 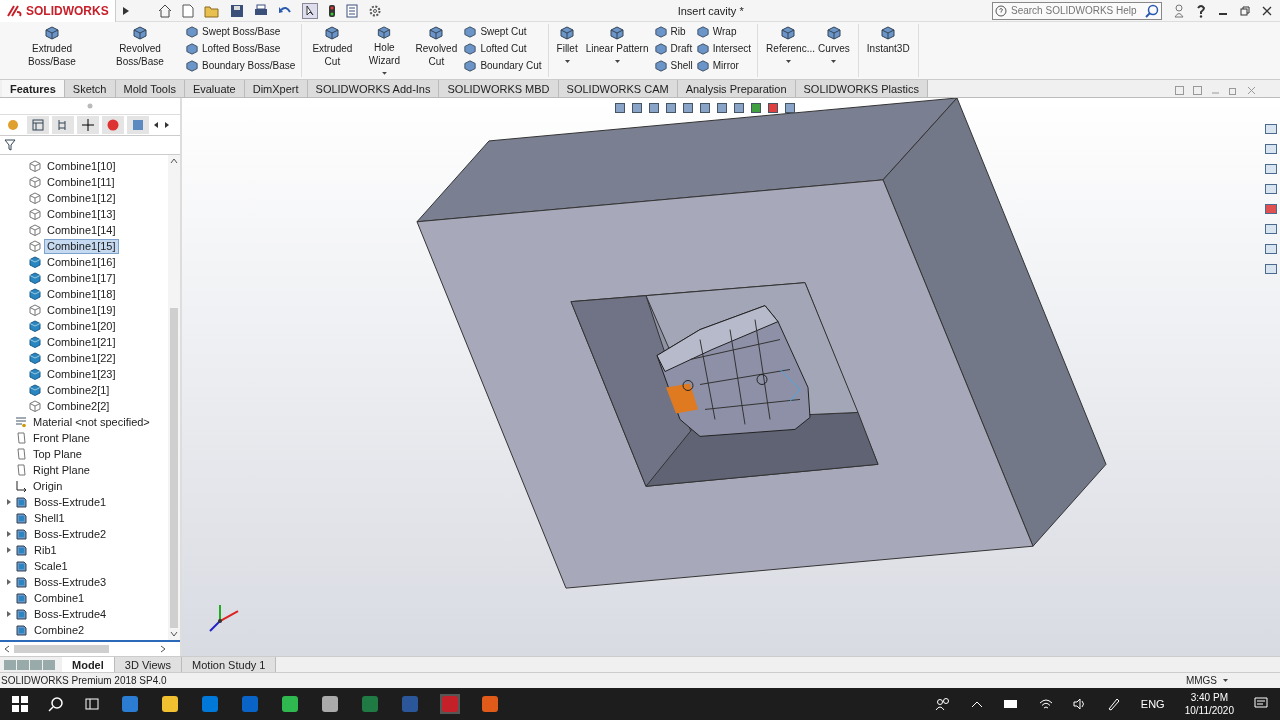 I want to click on ribbon-tab: SOLIDWORKS Plastics, so click(x=862, y=88).